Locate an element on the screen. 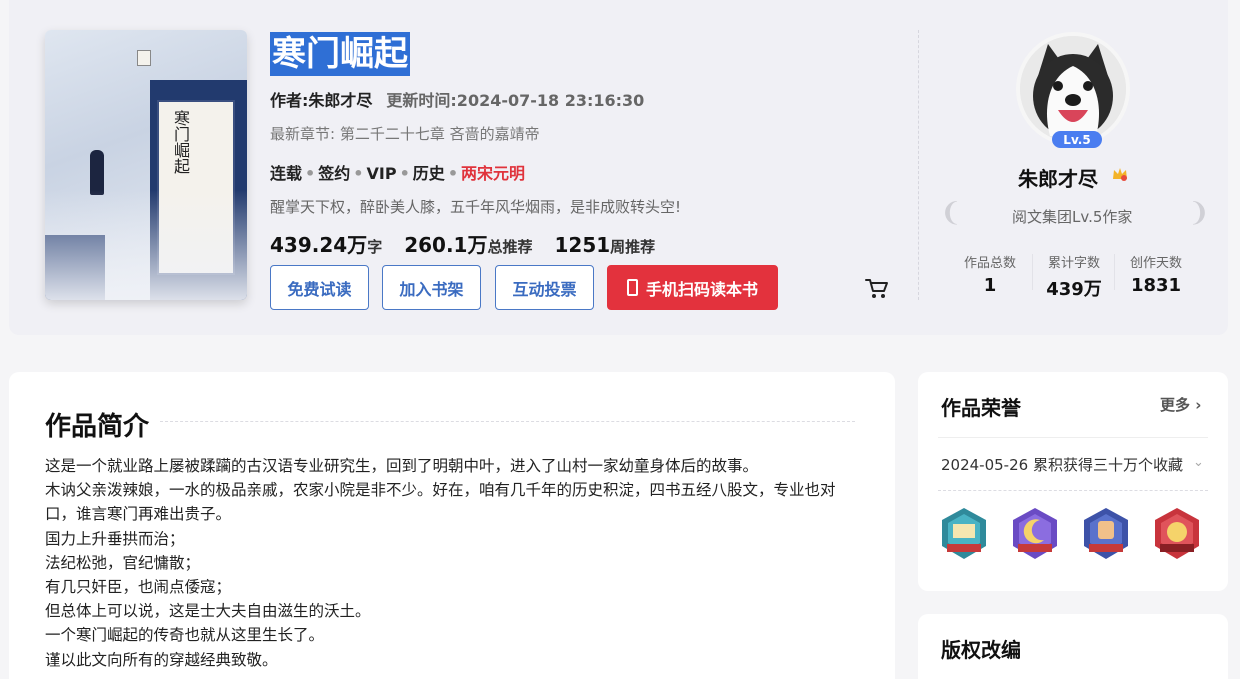 The image size is (1240, 679). stat-value: 1831 is located at coordinates (1156, 285).